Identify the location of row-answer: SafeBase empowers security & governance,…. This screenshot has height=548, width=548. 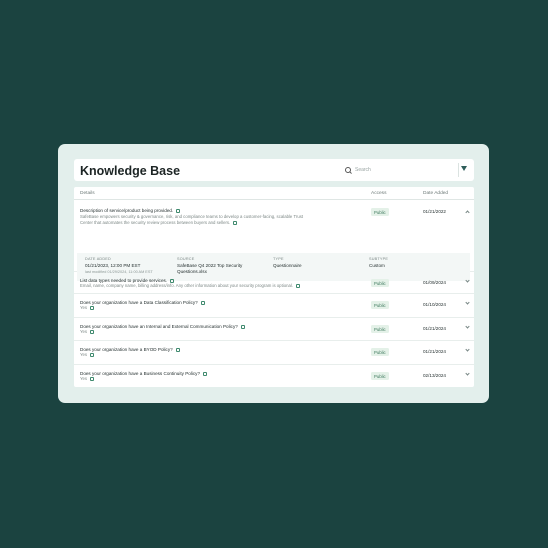
(192, 220).